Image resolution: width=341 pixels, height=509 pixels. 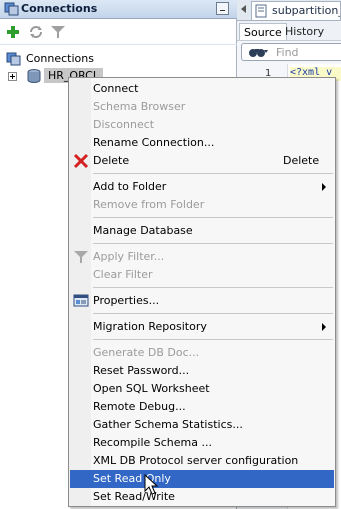 I want to click on find-input: Find, so click(x=291, y=52).